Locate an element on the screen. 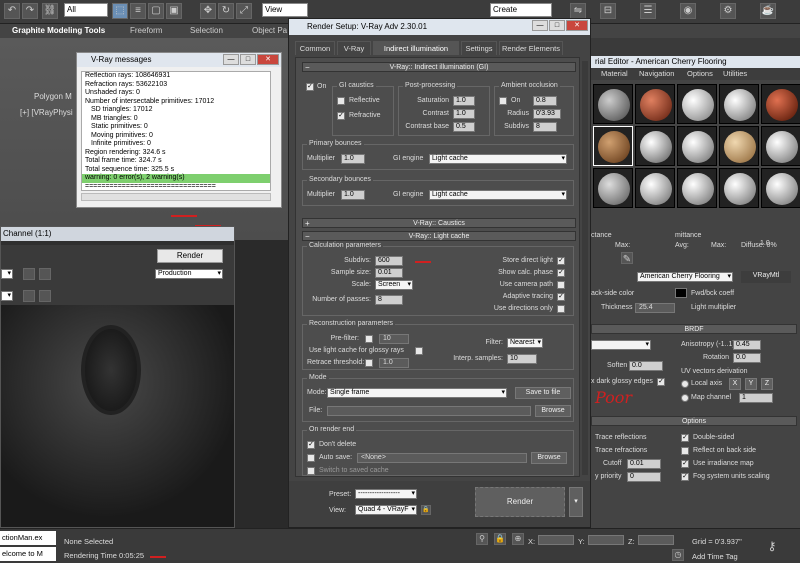 The width and height of the screenshot is (800, 563). menu-material: Material is located at coordinates (614, 73).